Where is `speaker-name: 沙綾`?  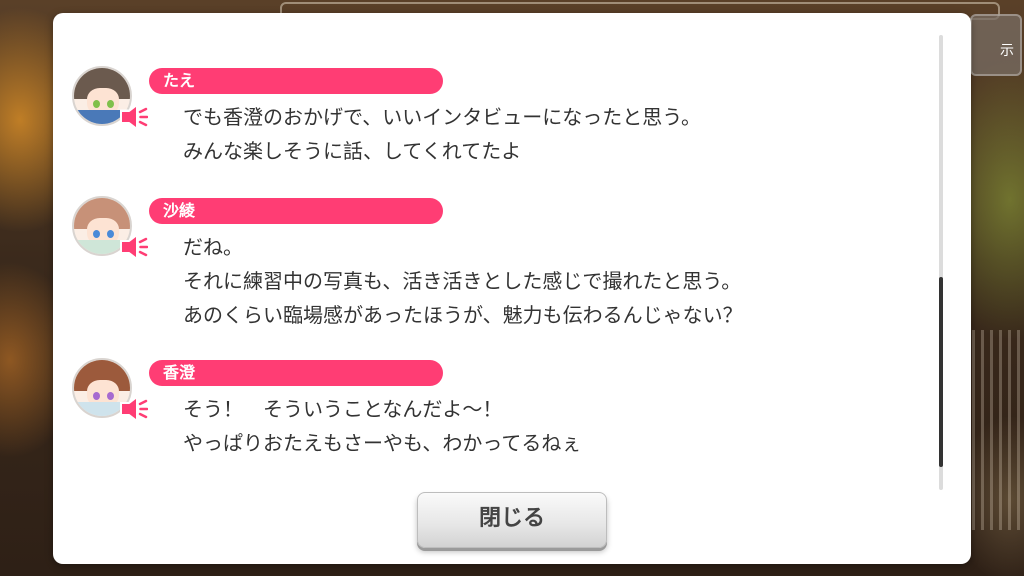 speaker-name: 沙綾 is located at coordinates (296, 211).